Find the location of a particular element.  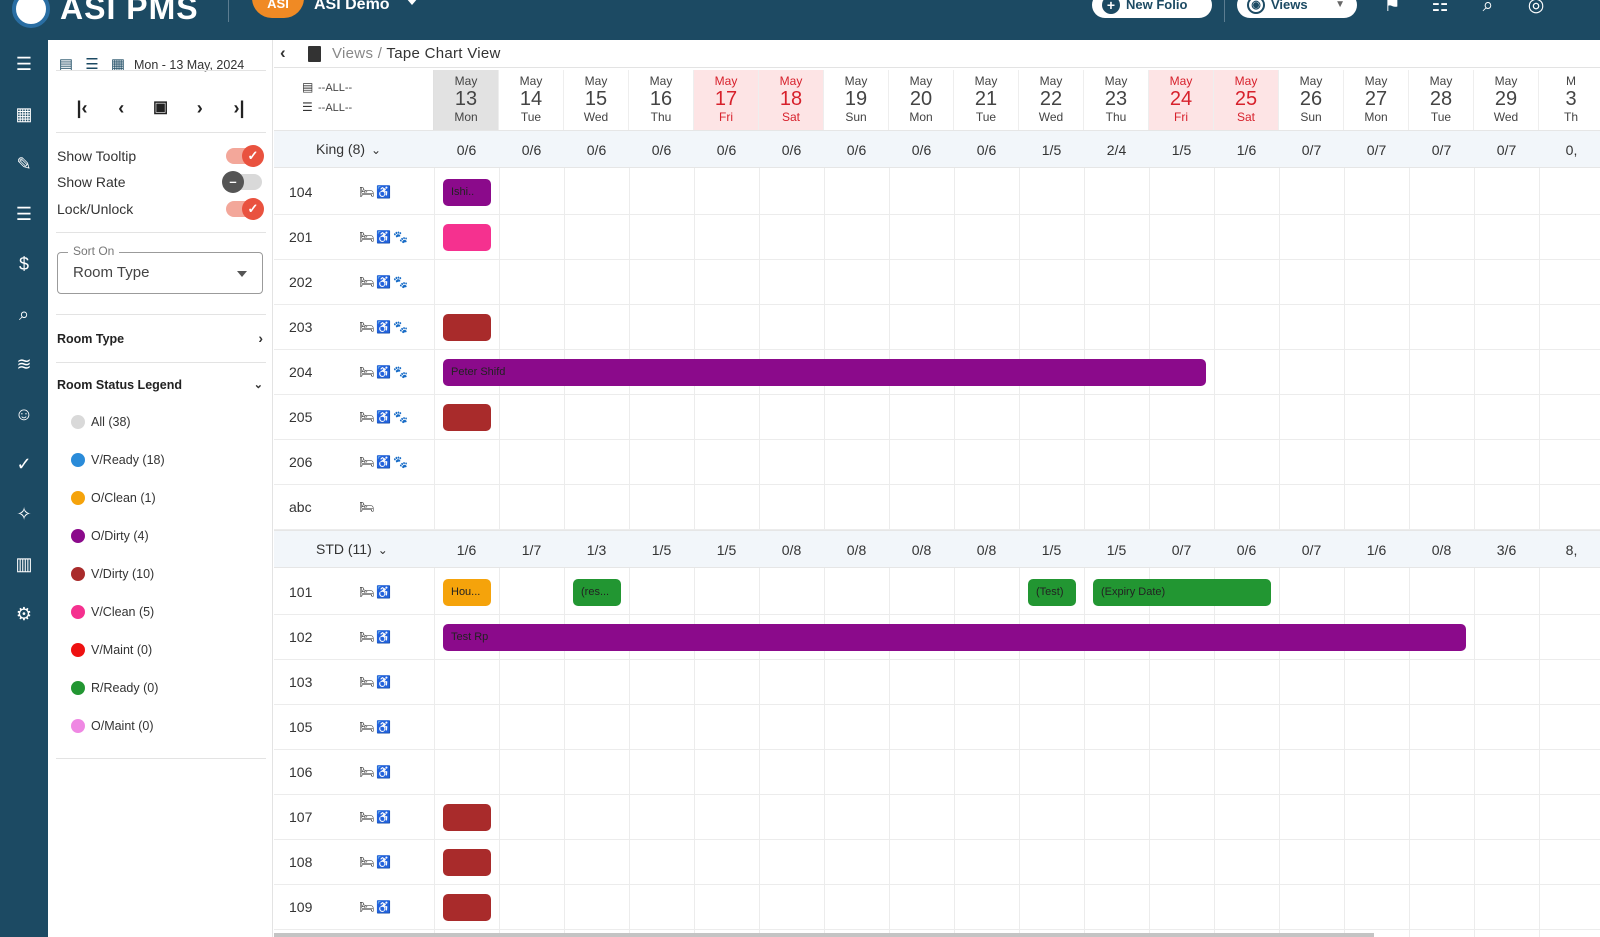

search-zoom-icon: ⌕ is located at coordinates (24, 314).